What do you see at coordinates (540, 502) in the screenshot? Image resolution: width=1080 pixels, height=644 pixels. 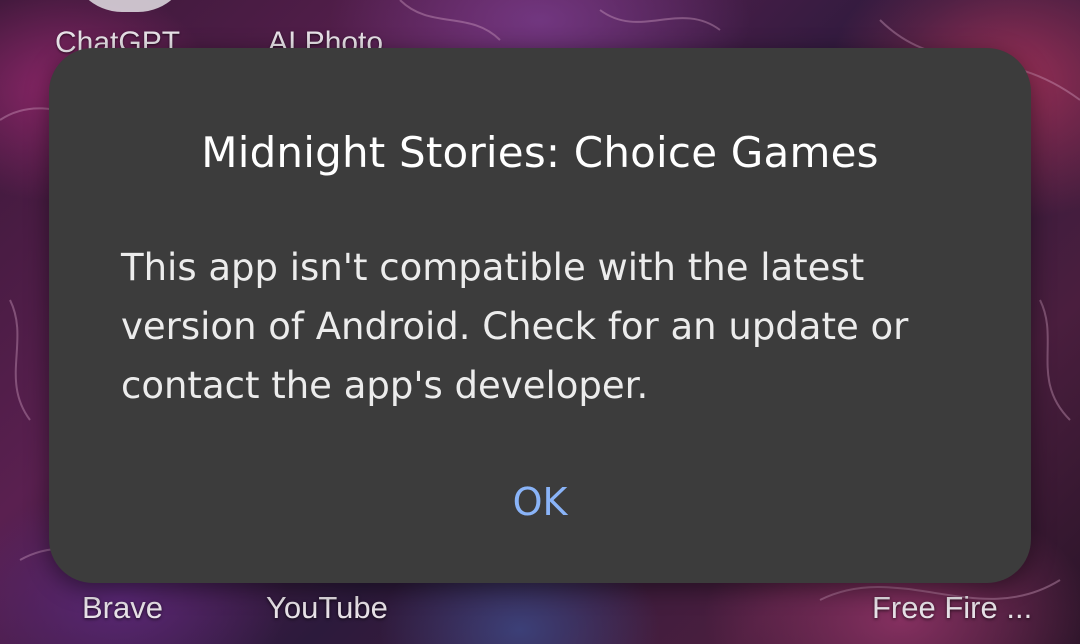 I see `ok-button: OK` at bounding box center [540, 502].